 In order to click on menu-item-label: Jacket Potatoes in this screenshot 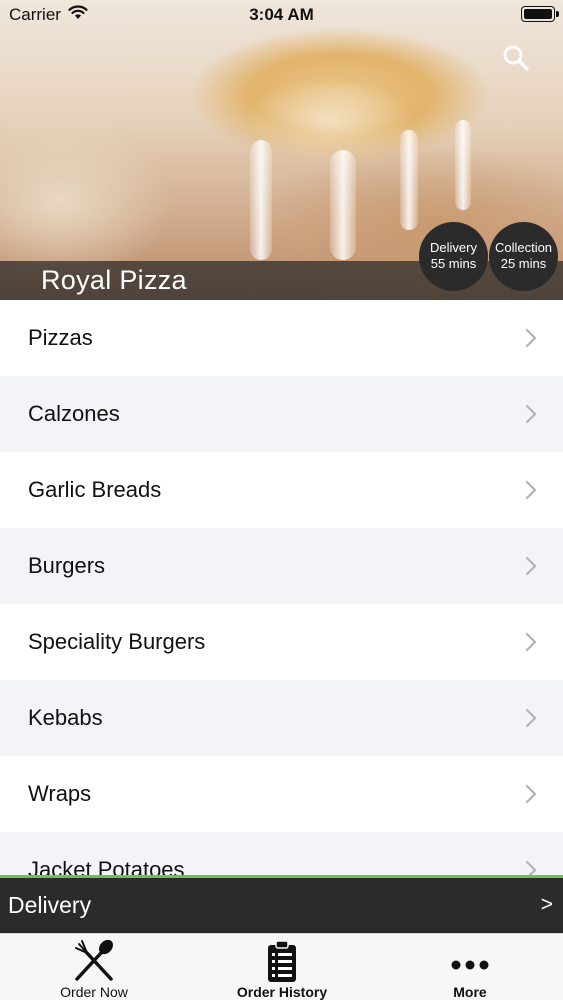, I will do `click(106, 866)`.